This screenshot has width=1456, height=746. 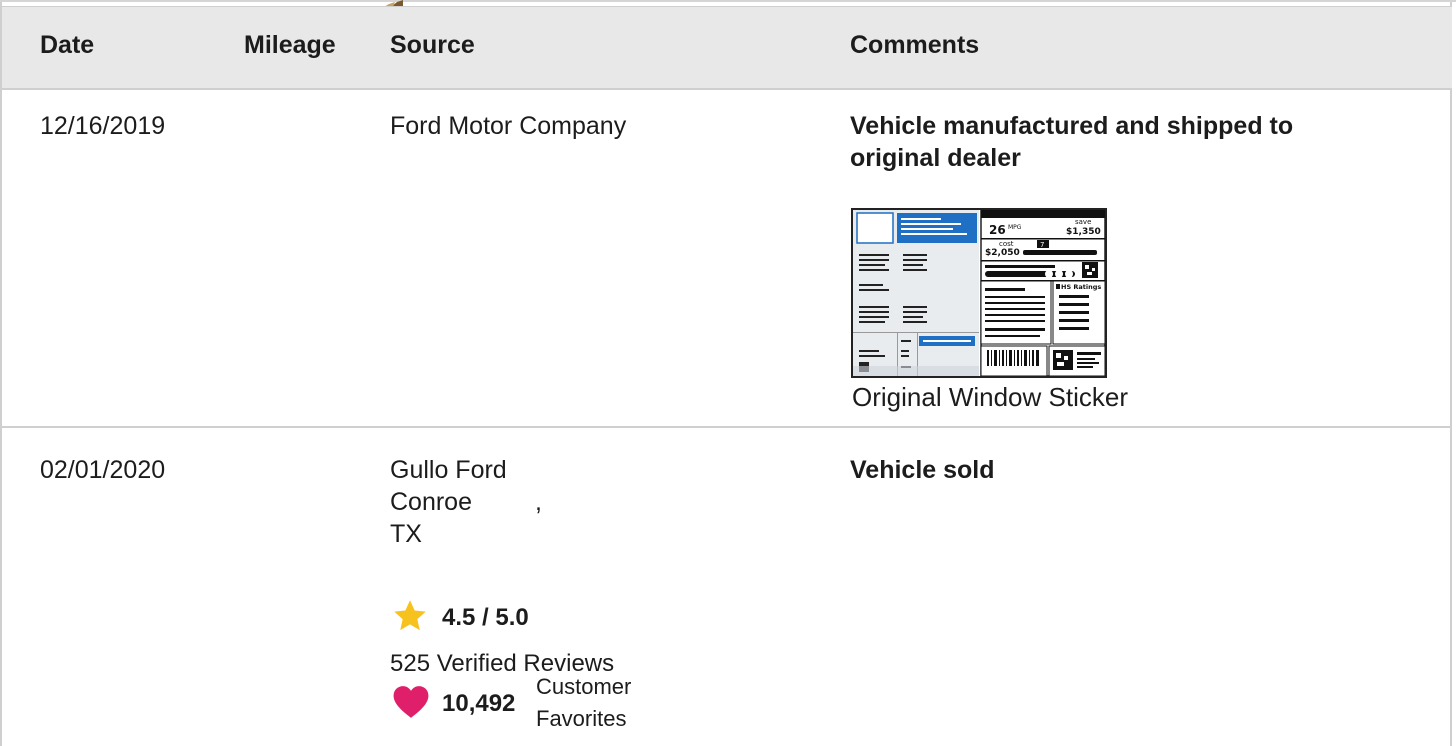 I want to click on row-comment: Vehicle sold, so click(x=922, y=470).